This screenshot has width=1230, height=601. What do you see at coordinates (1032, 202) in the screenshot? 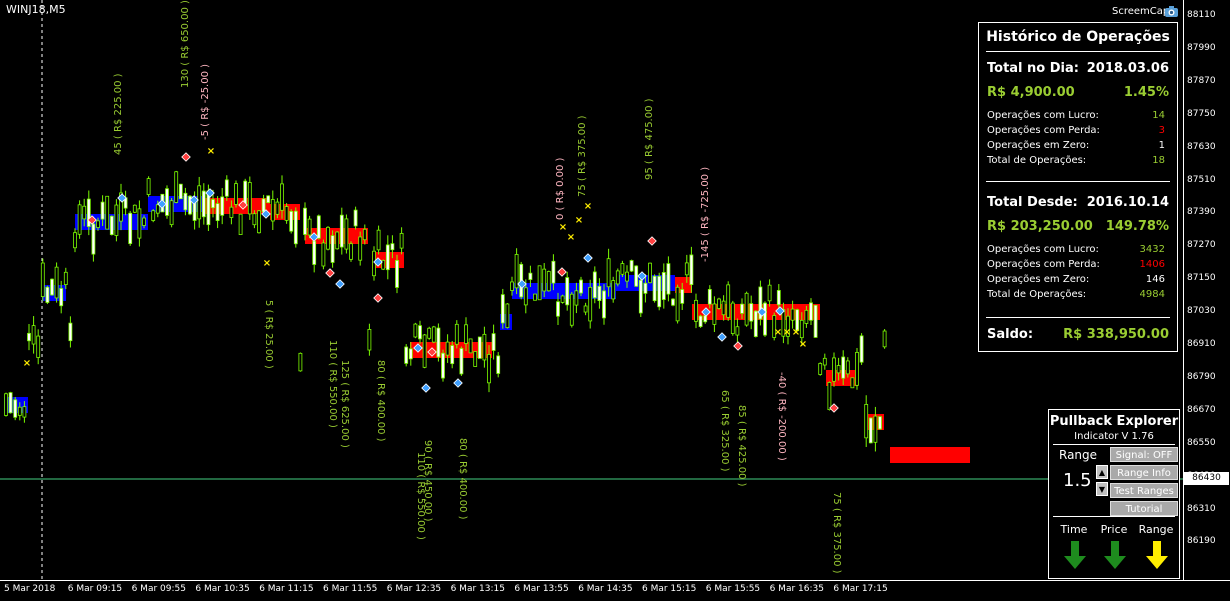
I see `since-total-label: Total Desde:` at bounding box center [1032, 202].